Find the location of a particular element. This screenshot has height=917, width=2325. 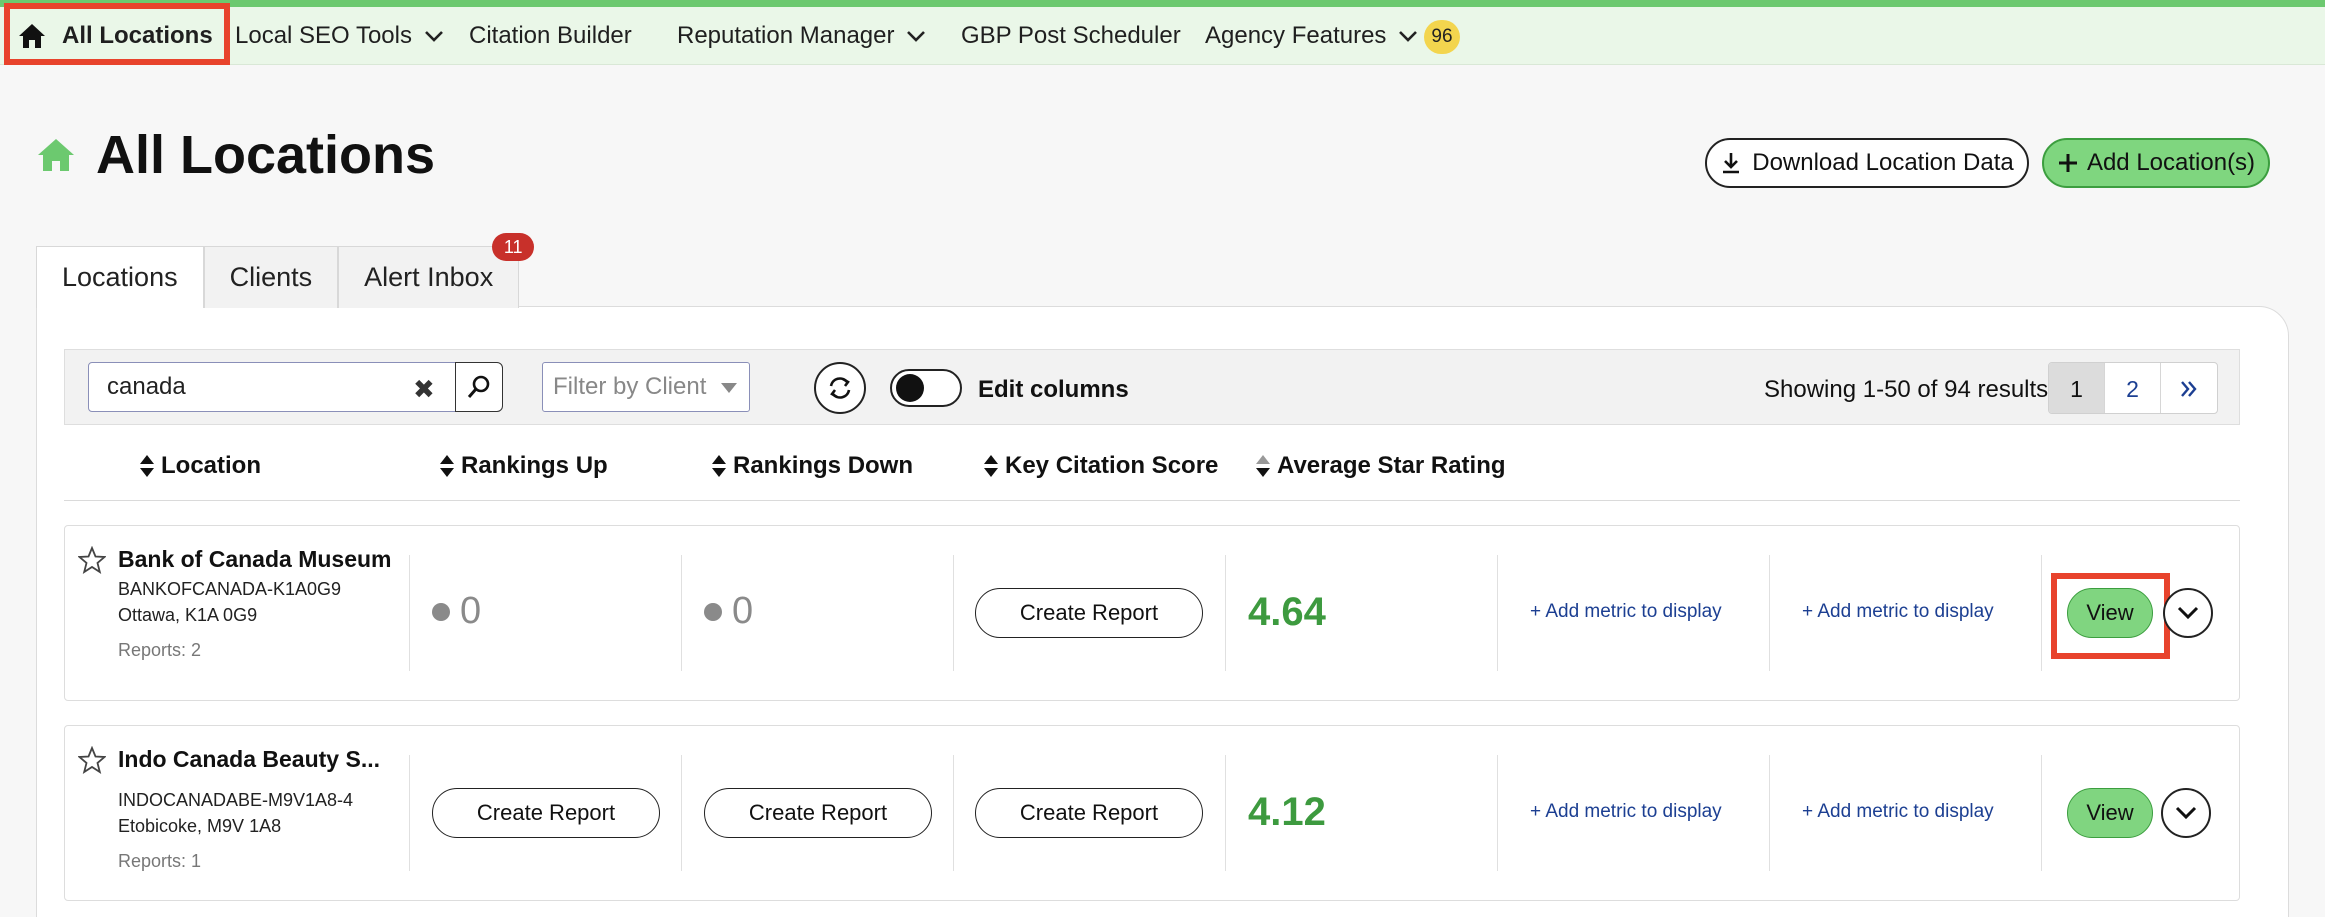

search-icon is located at coordinates (479, 387).